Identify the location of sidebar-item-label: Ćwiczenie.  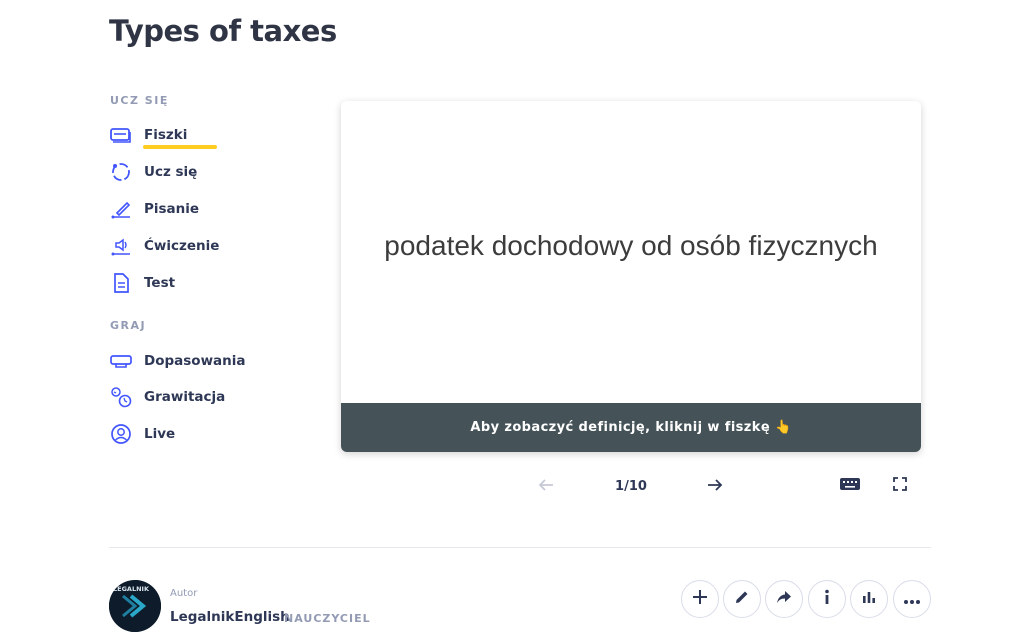
(182, 246).